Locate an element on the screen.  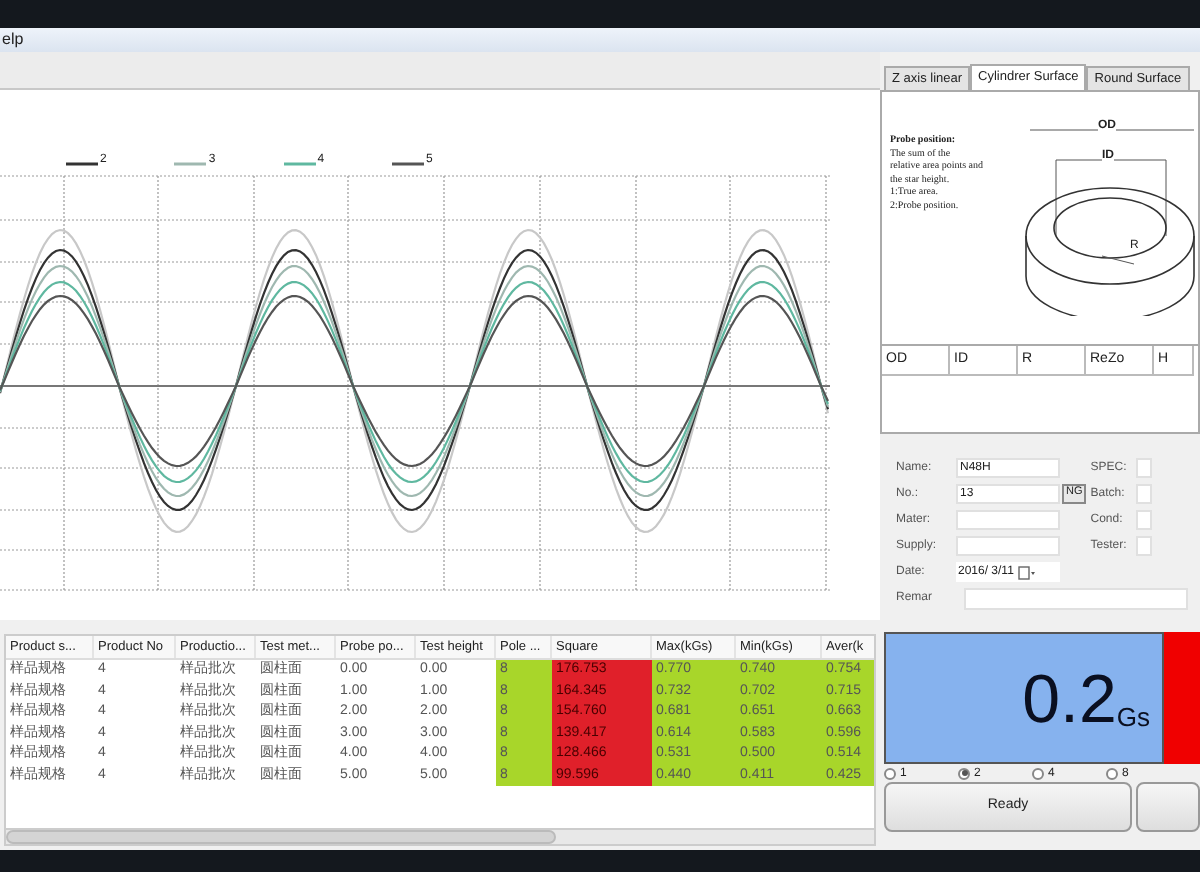
reading-unit: Gs is located at coordinates (1133, 717).